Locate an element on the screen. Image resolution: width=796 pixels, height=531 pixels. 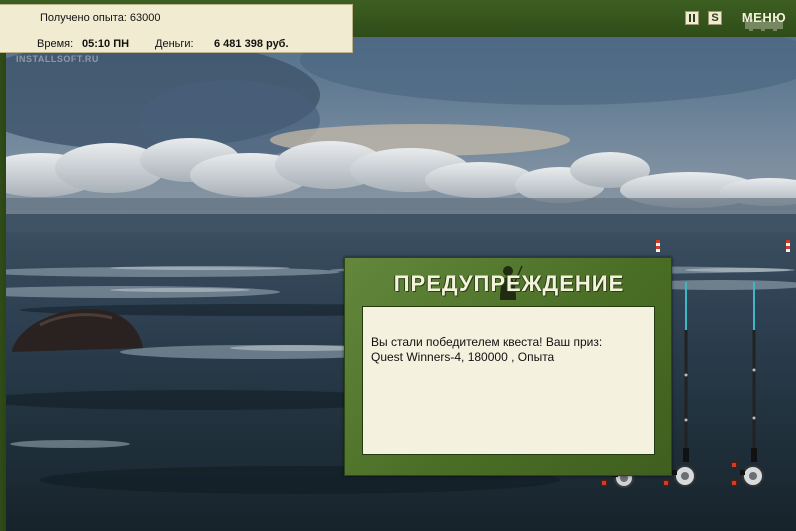
pause-icon is located at coordinates (692, 18).